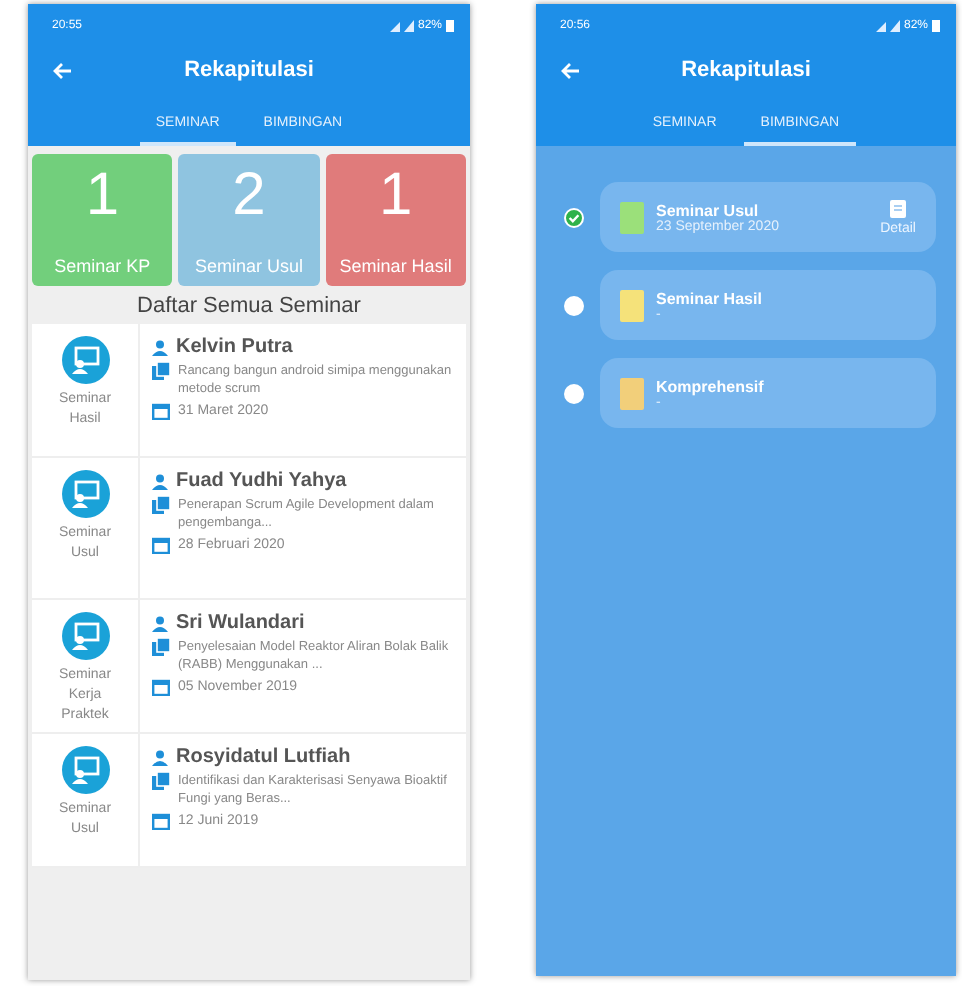 The image size is (962, 986). Describe the element at coordinates (395, 266) in the screenshot. I see `stat-label: Seminar Hasil` at that location.